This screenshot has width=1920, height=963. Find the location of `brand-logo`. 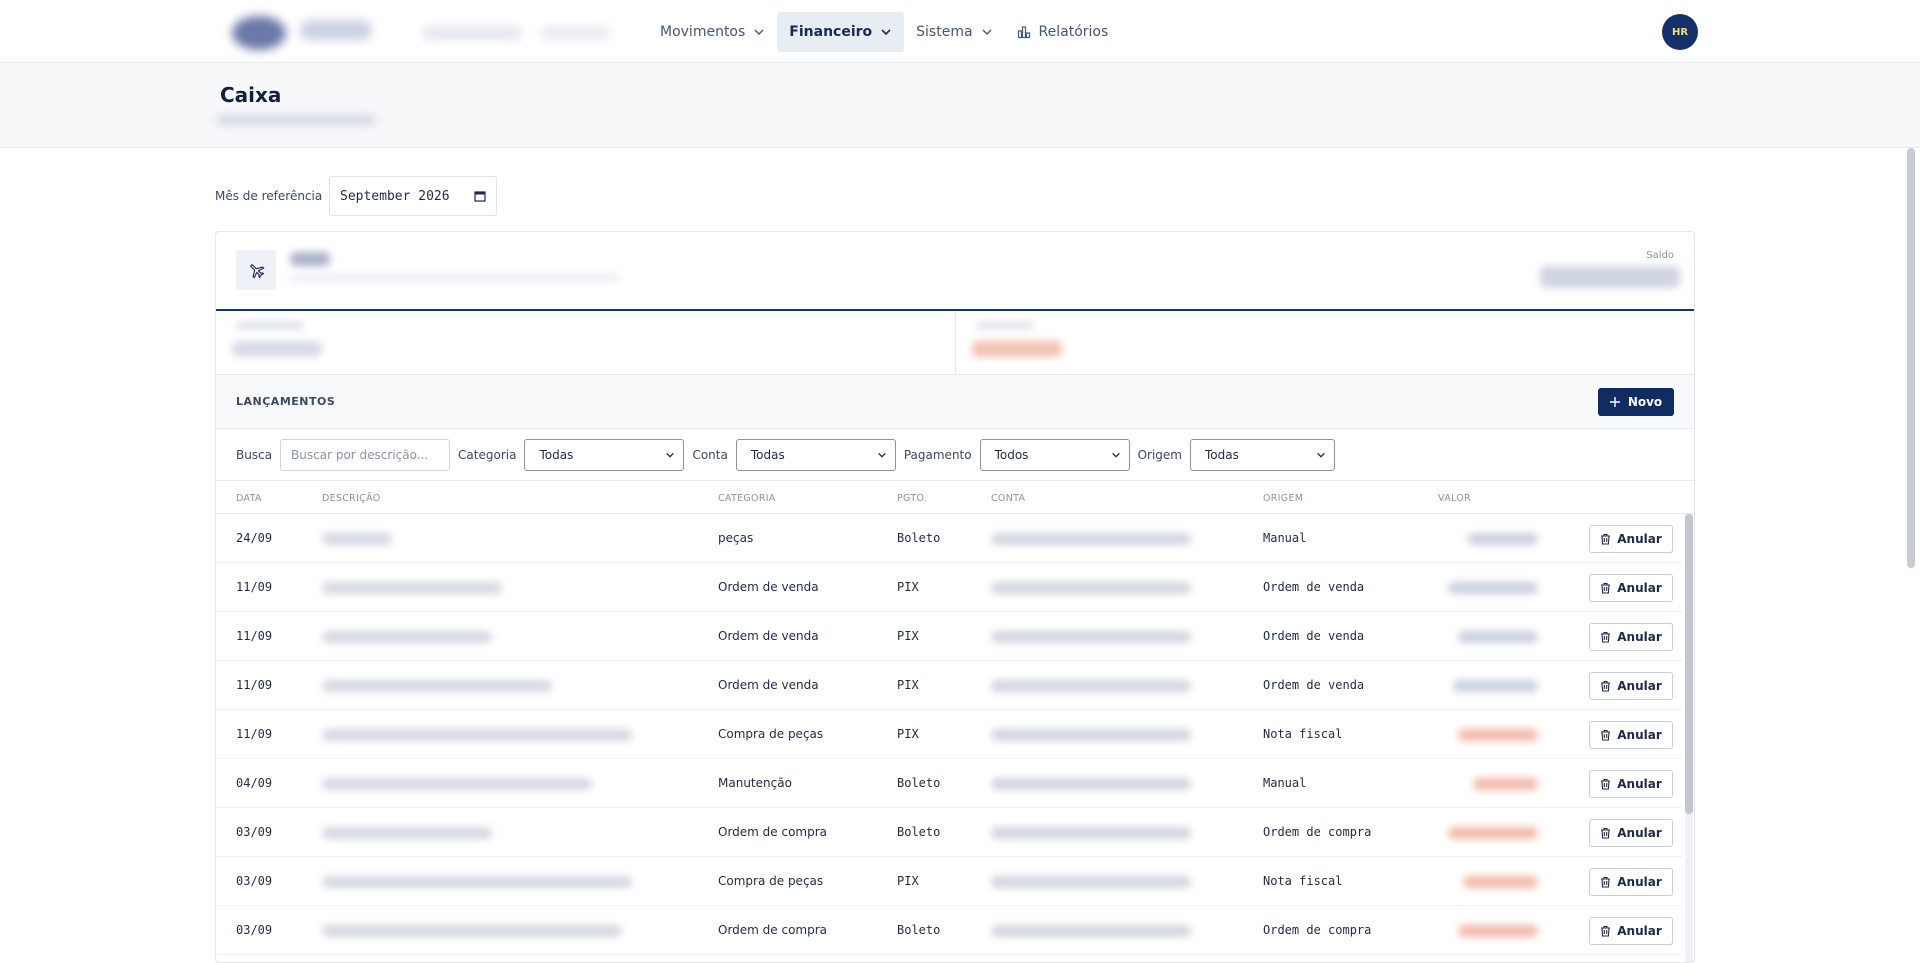

brand-logo is located at coordinates (426, 35).